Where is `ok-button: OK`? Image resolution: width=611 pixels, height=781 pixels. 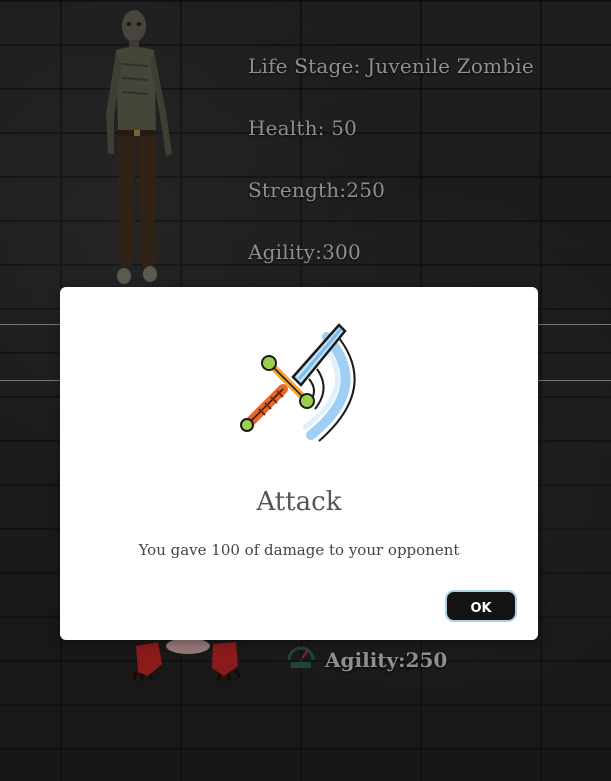
ok-button: OK is located at coordinates (481, 606).